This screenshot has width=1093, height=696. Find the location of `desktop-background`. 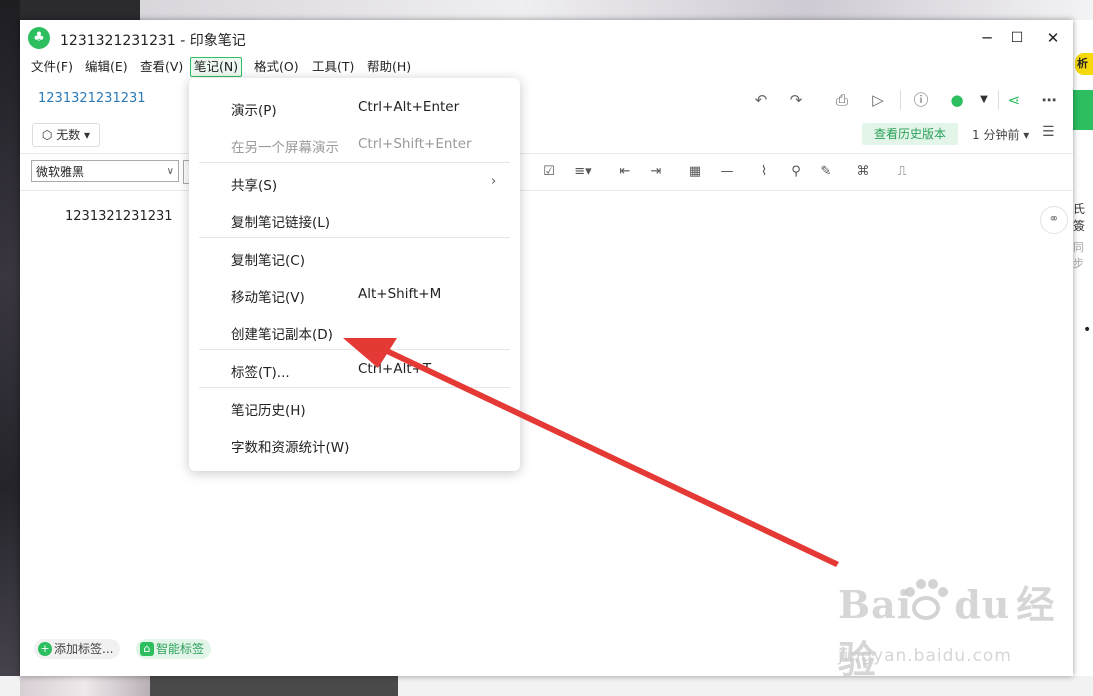

desktop-background is located at coordinates (10, 348).